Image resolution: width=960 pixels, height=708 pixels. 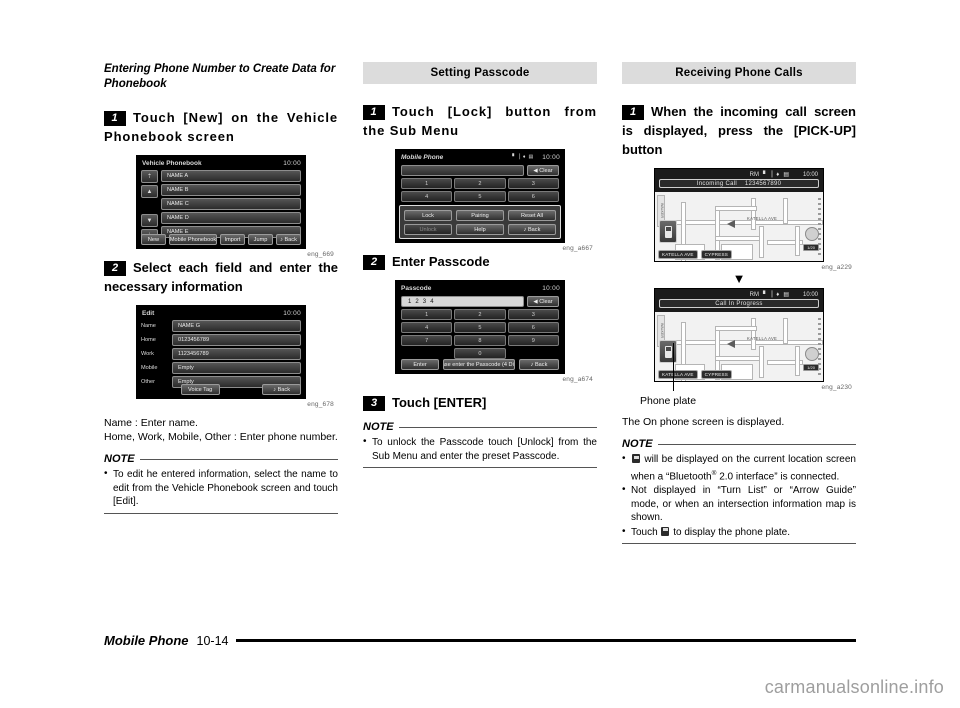 I want to click on status-icons-row: RM ▘▕ ♦ ▤ 10:00, so click(x=739, y=174).